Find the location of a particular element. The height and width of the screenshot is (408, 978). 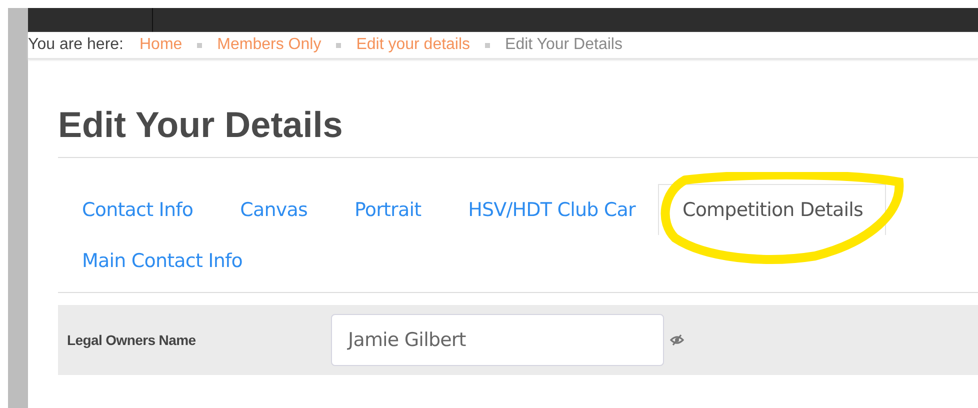

breadcrumb-current: Edit Your Details is located at coordinates (563, 45).